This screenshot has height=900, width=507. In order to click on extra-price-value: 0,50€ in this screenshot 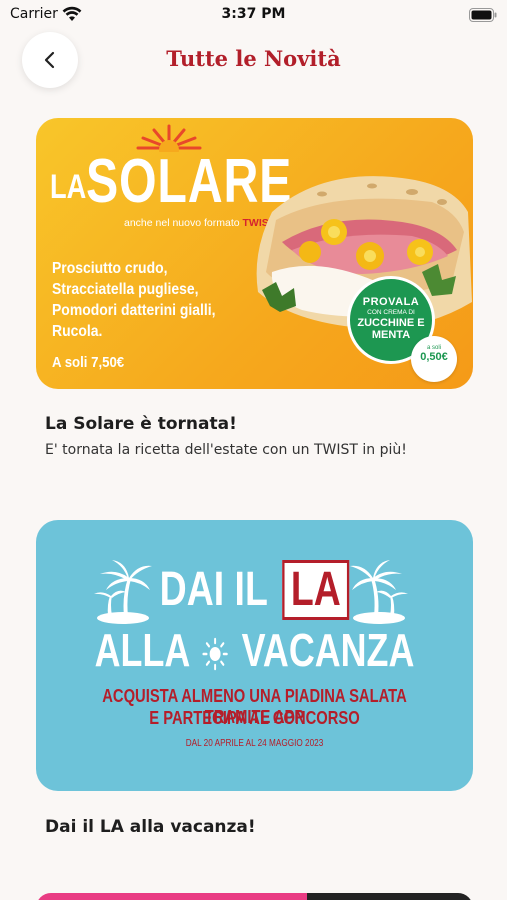, I will do `click(434, 357)`.